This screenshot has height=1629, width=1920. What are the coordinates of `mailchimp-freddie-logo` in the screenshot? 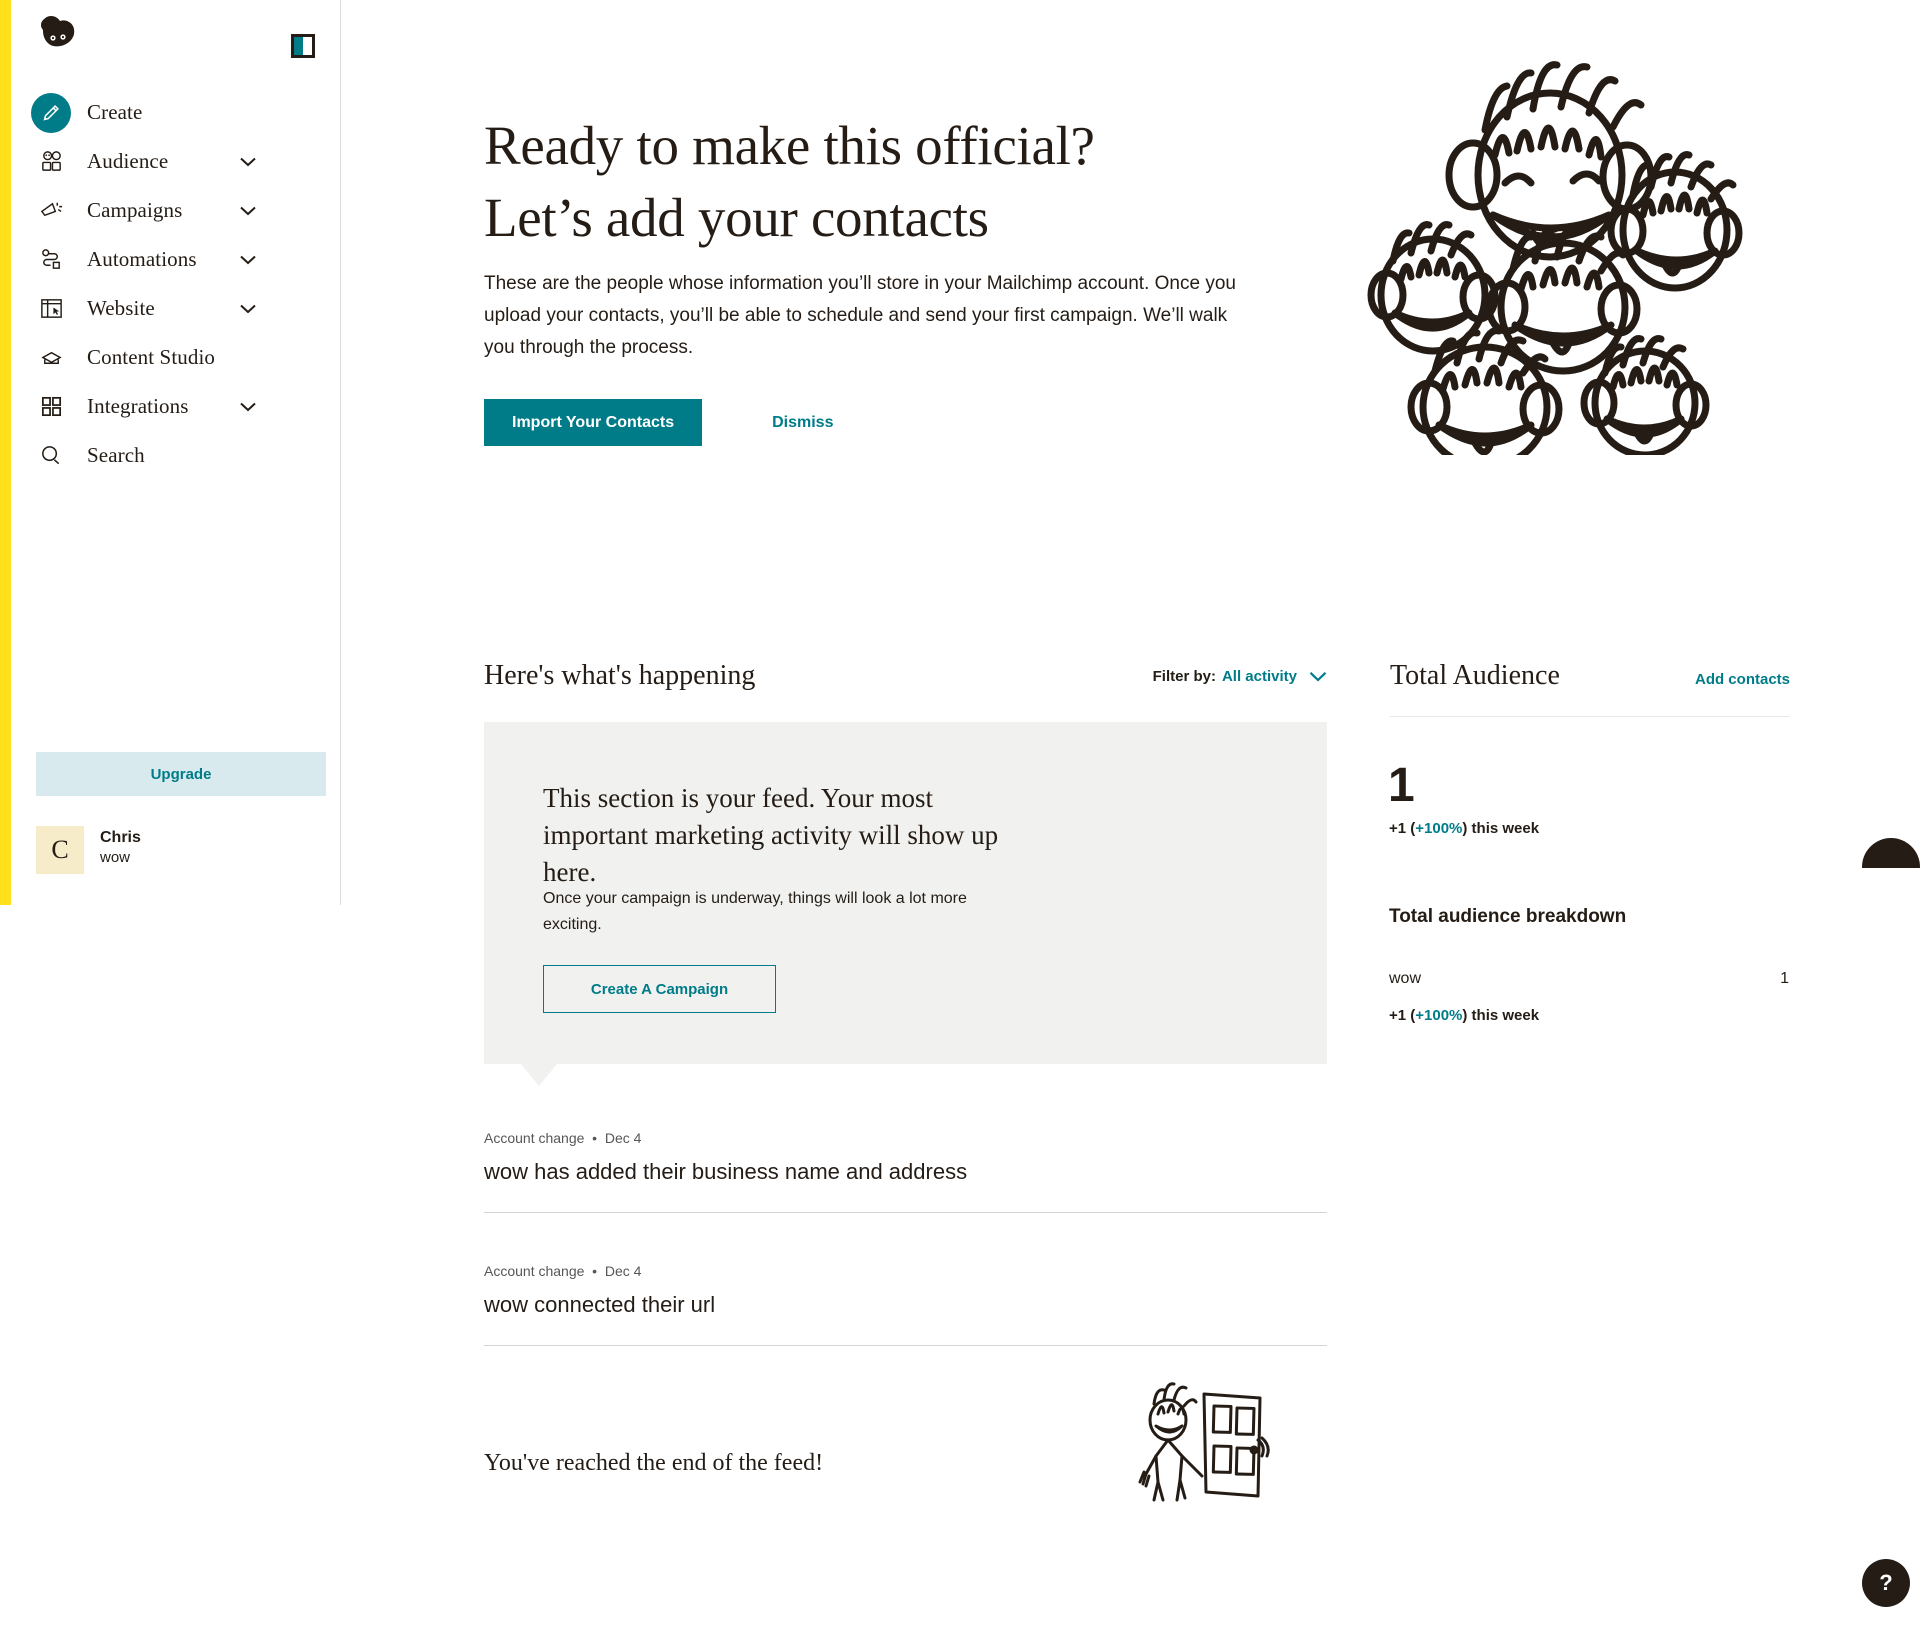 It's located at (57, 42).